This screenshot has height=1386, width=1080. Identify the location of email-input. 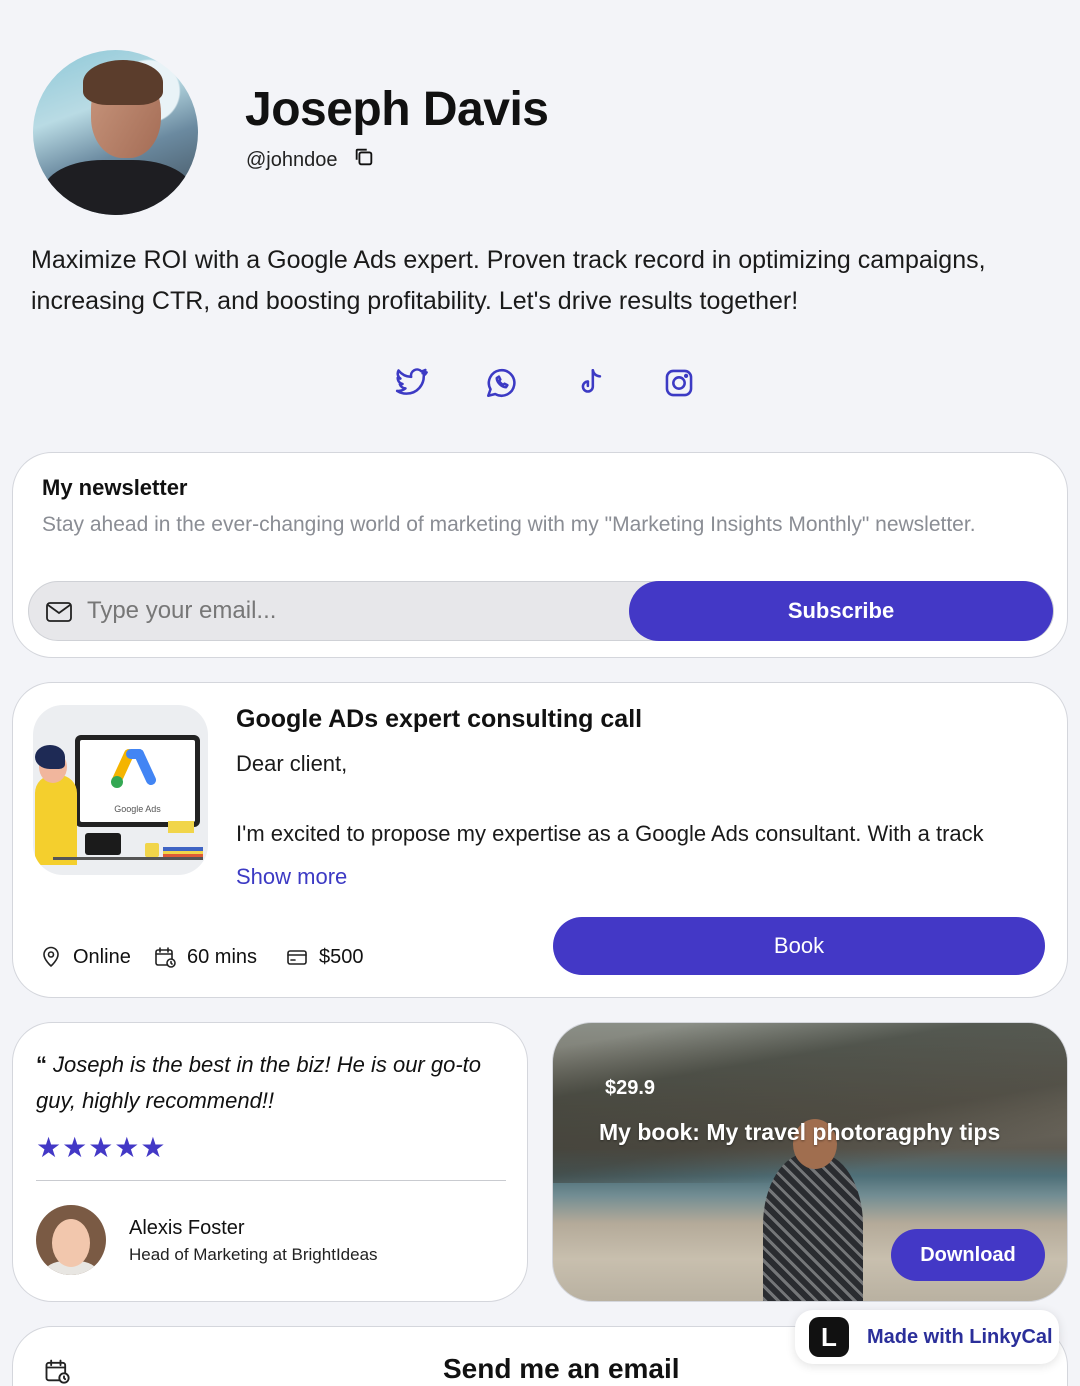
(347, 611).